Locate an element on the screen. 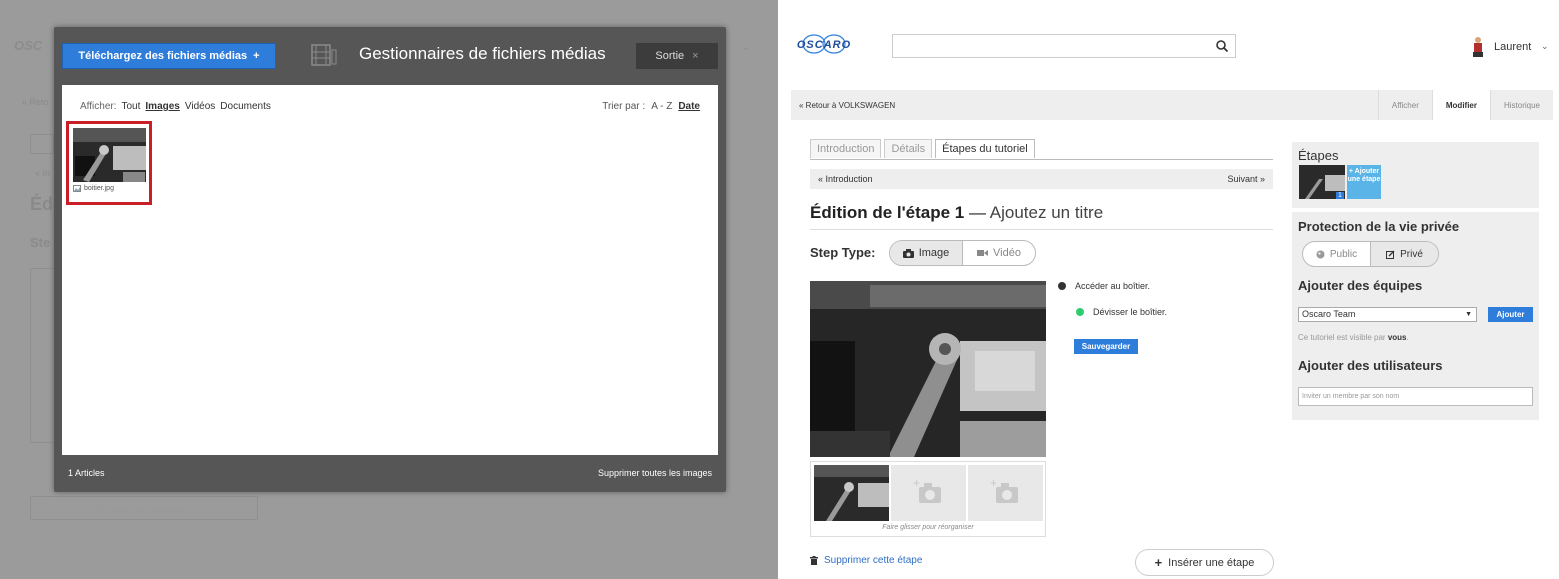  dropdown-arrow-icon: ▼ is located at coordinates (1468, 314).